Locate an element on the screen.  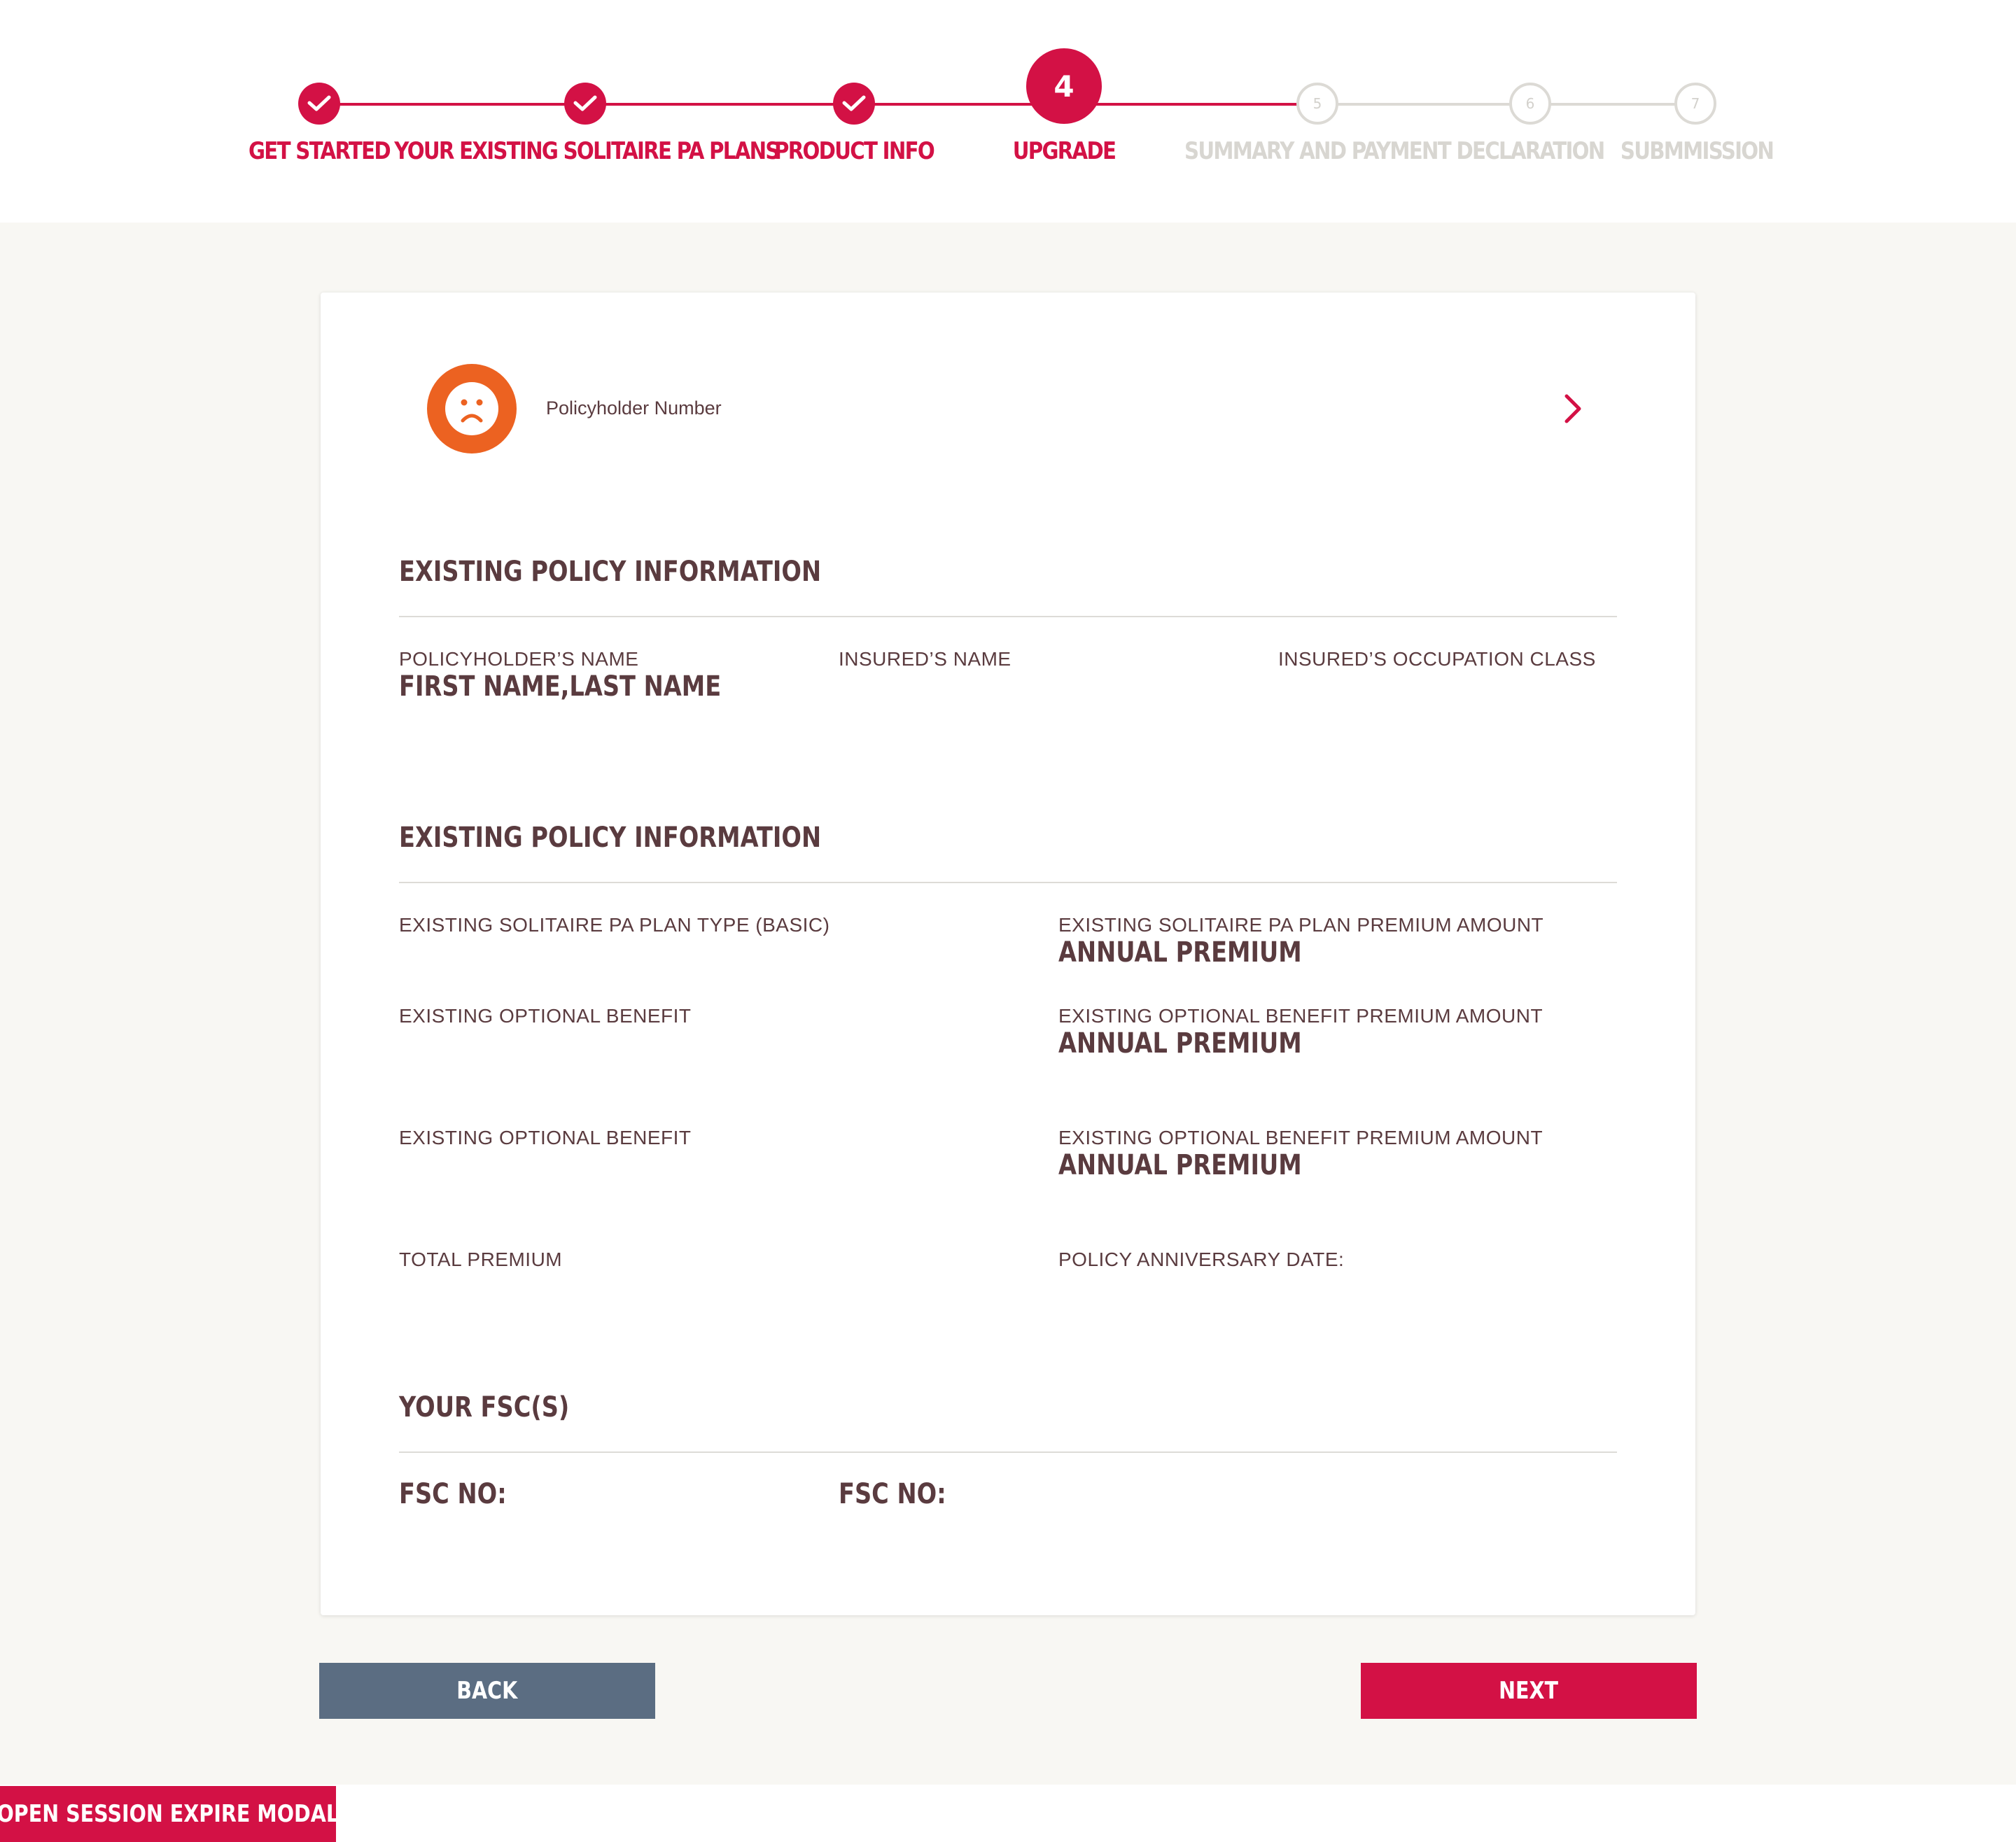
chevron-right-icon is located at coordinates (1572, 409).